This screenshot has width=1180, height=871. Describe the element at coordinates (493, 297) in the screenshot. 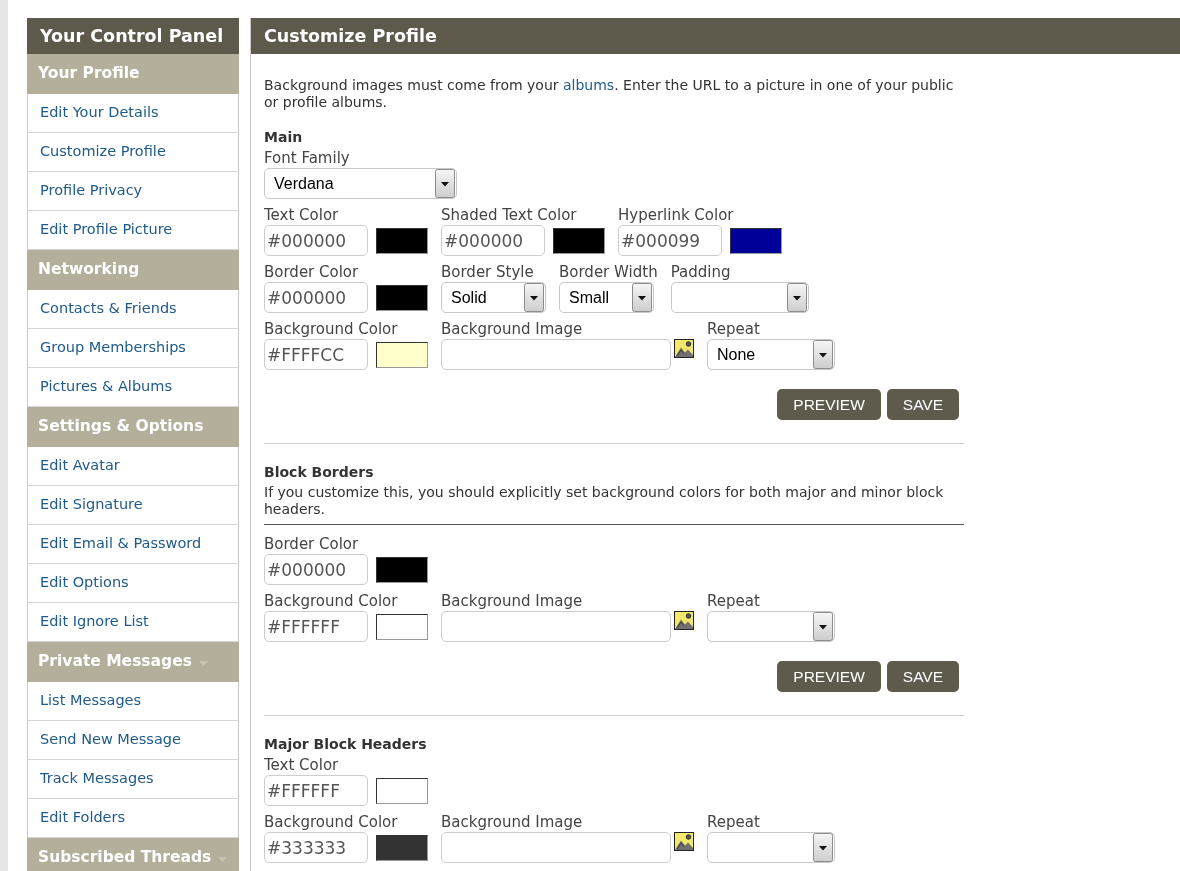

I see `dropdown: Solid` at that location.